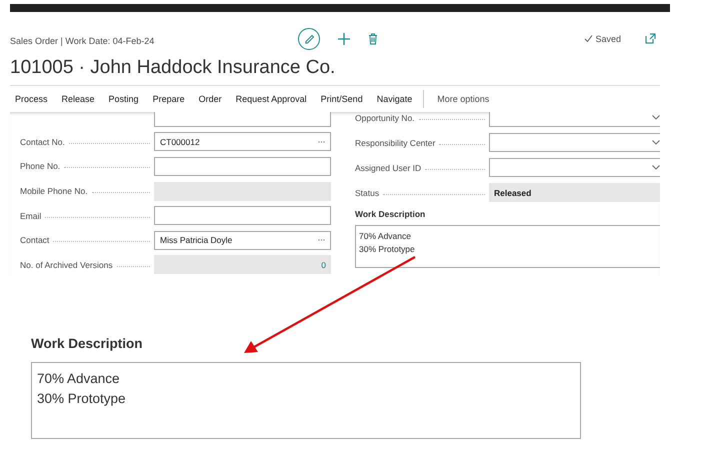 Image resolution: width=709 pixels, height=455 pixels. Describe the element at coordinates (344, 38) in the screenshot. I see `add-icon` at that location.